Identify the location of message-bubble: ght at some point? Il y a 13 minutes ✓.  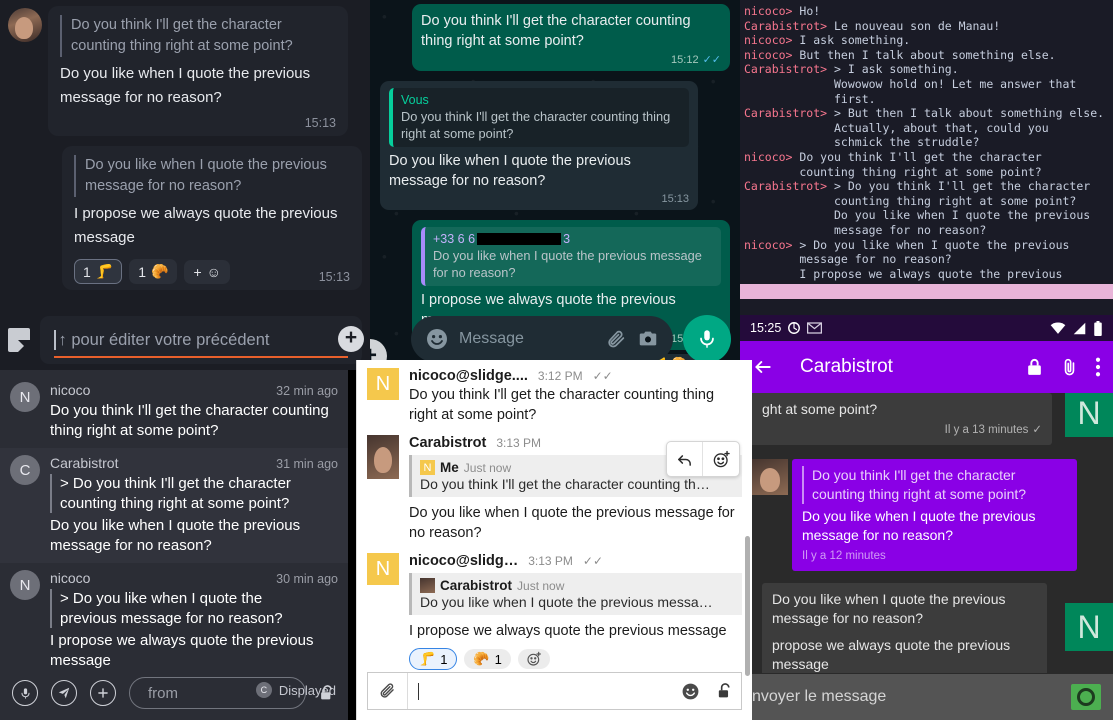
(902, 419).